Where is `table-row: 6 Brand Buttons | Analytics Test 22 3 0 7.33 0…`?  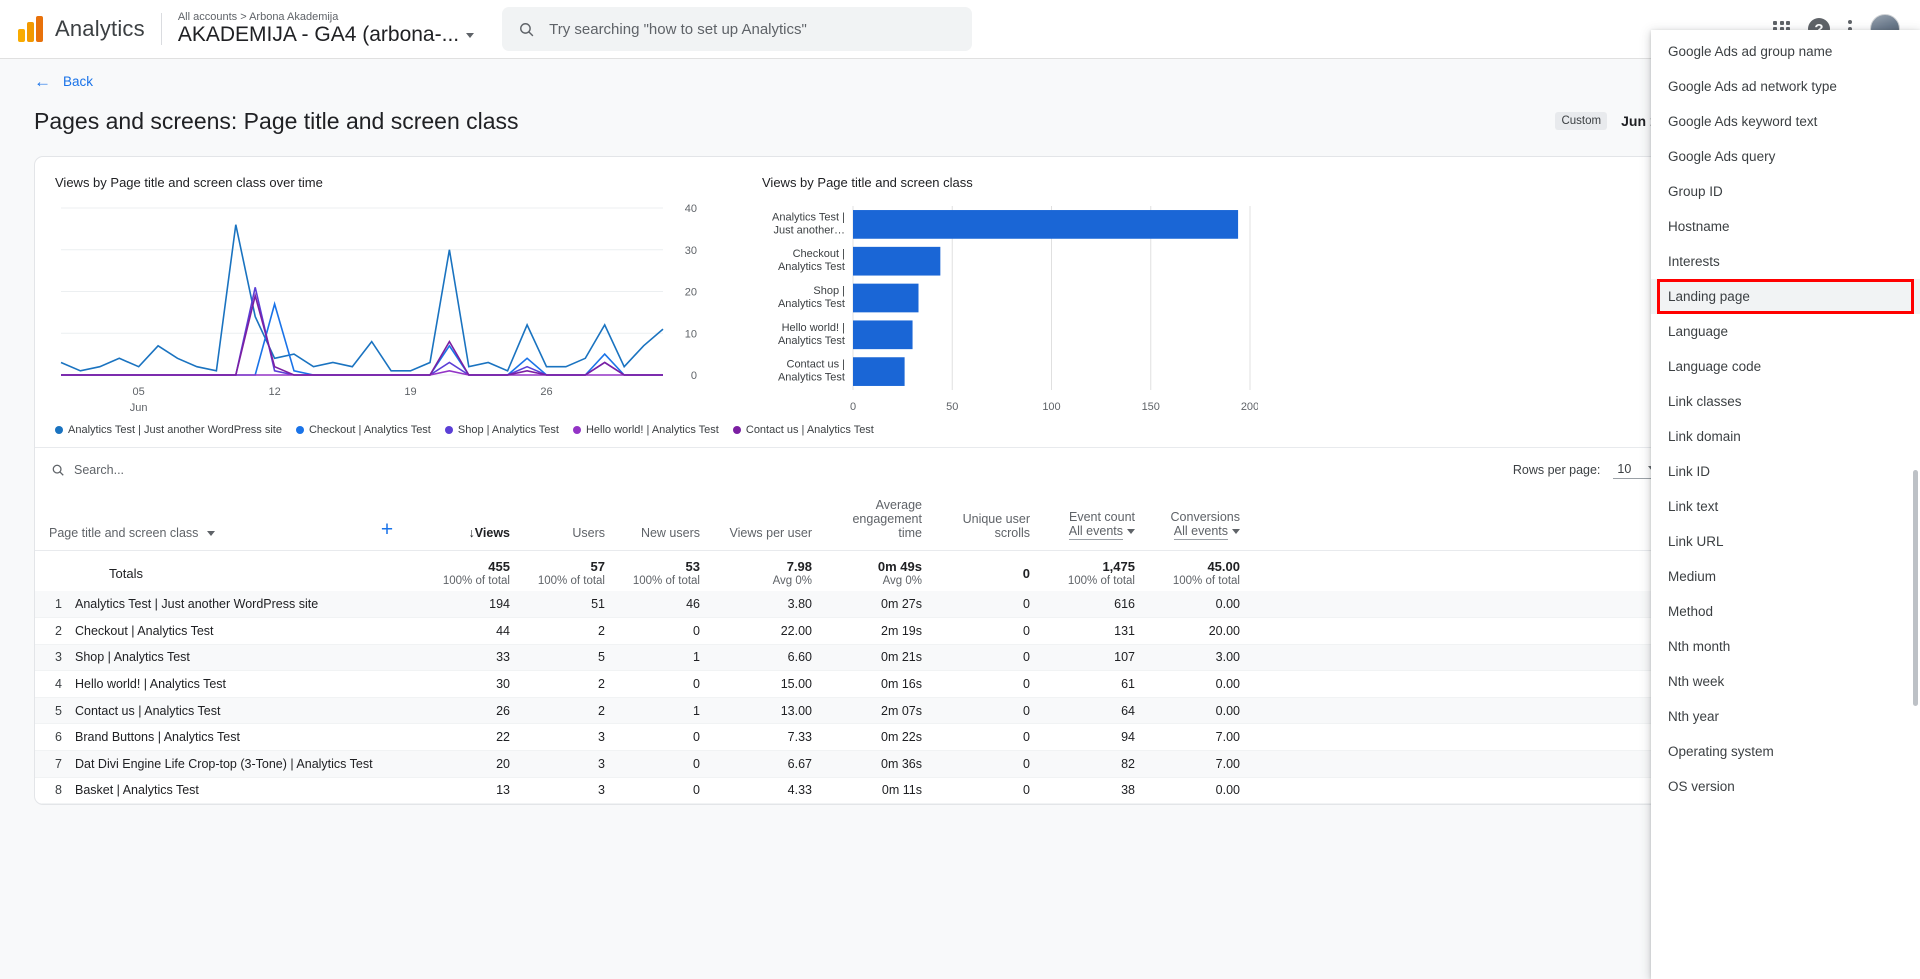 table-row: 6 Brand Buttons | Analytics Test 22 3 0 7.33 0… is located at coordinates (960, 737).